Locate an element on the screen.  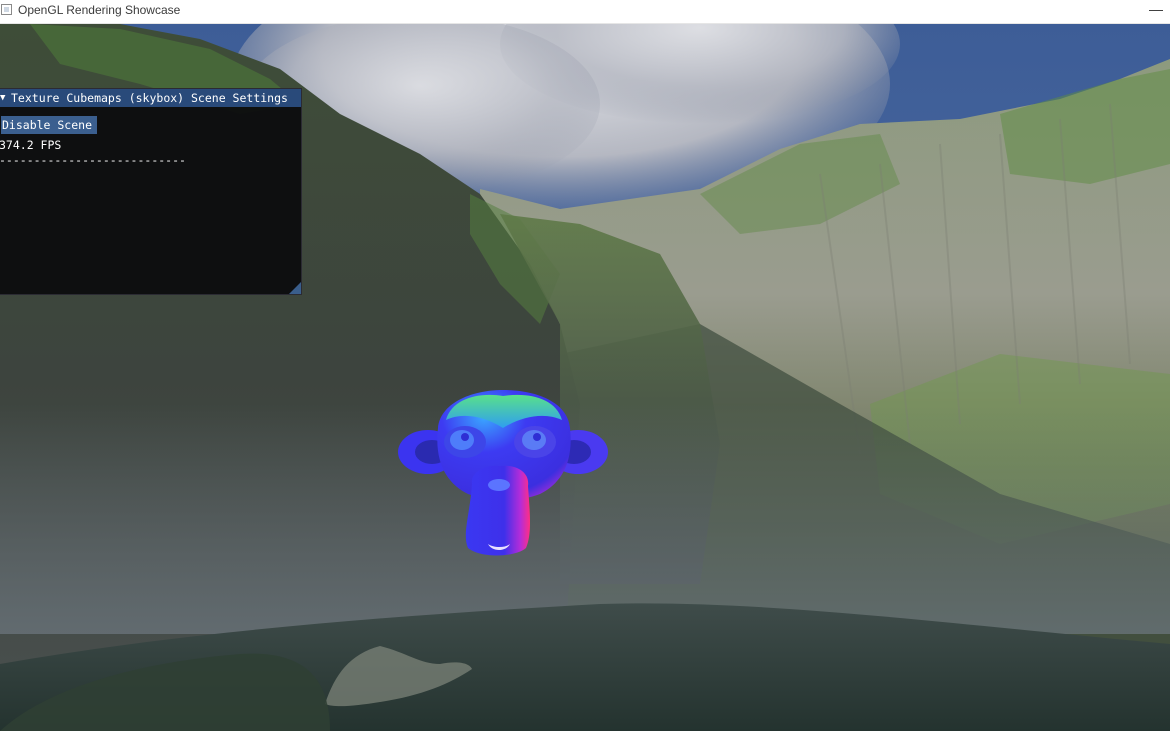
monkey-left-eye is located at coordinates (462, 440).